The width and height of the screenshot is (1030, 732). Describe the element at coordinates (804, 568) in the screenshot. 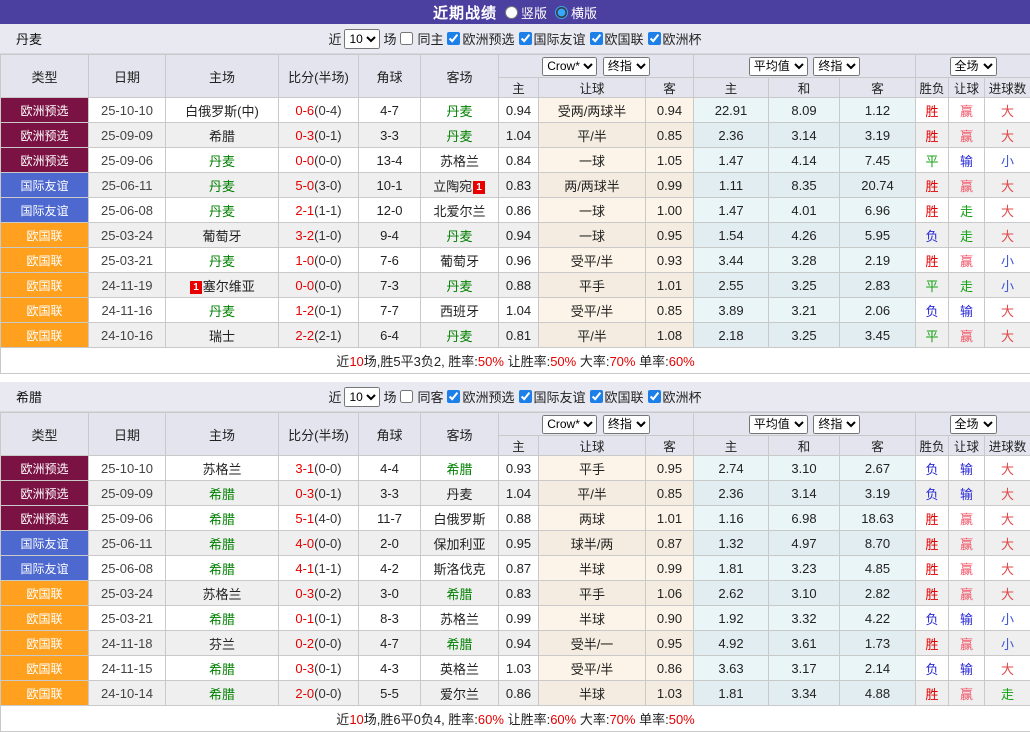

I see `avg-draw-cell: 3.23` at that location.